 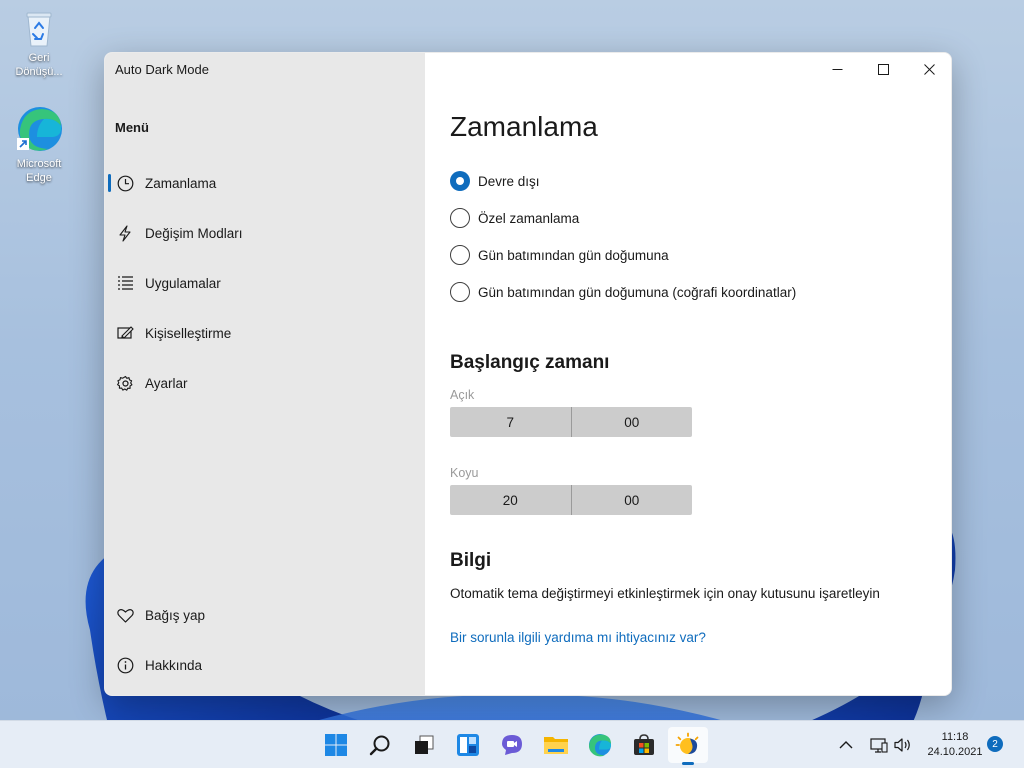 I want to click on dark-time-label: Koyu, so click(x=464, y=473).